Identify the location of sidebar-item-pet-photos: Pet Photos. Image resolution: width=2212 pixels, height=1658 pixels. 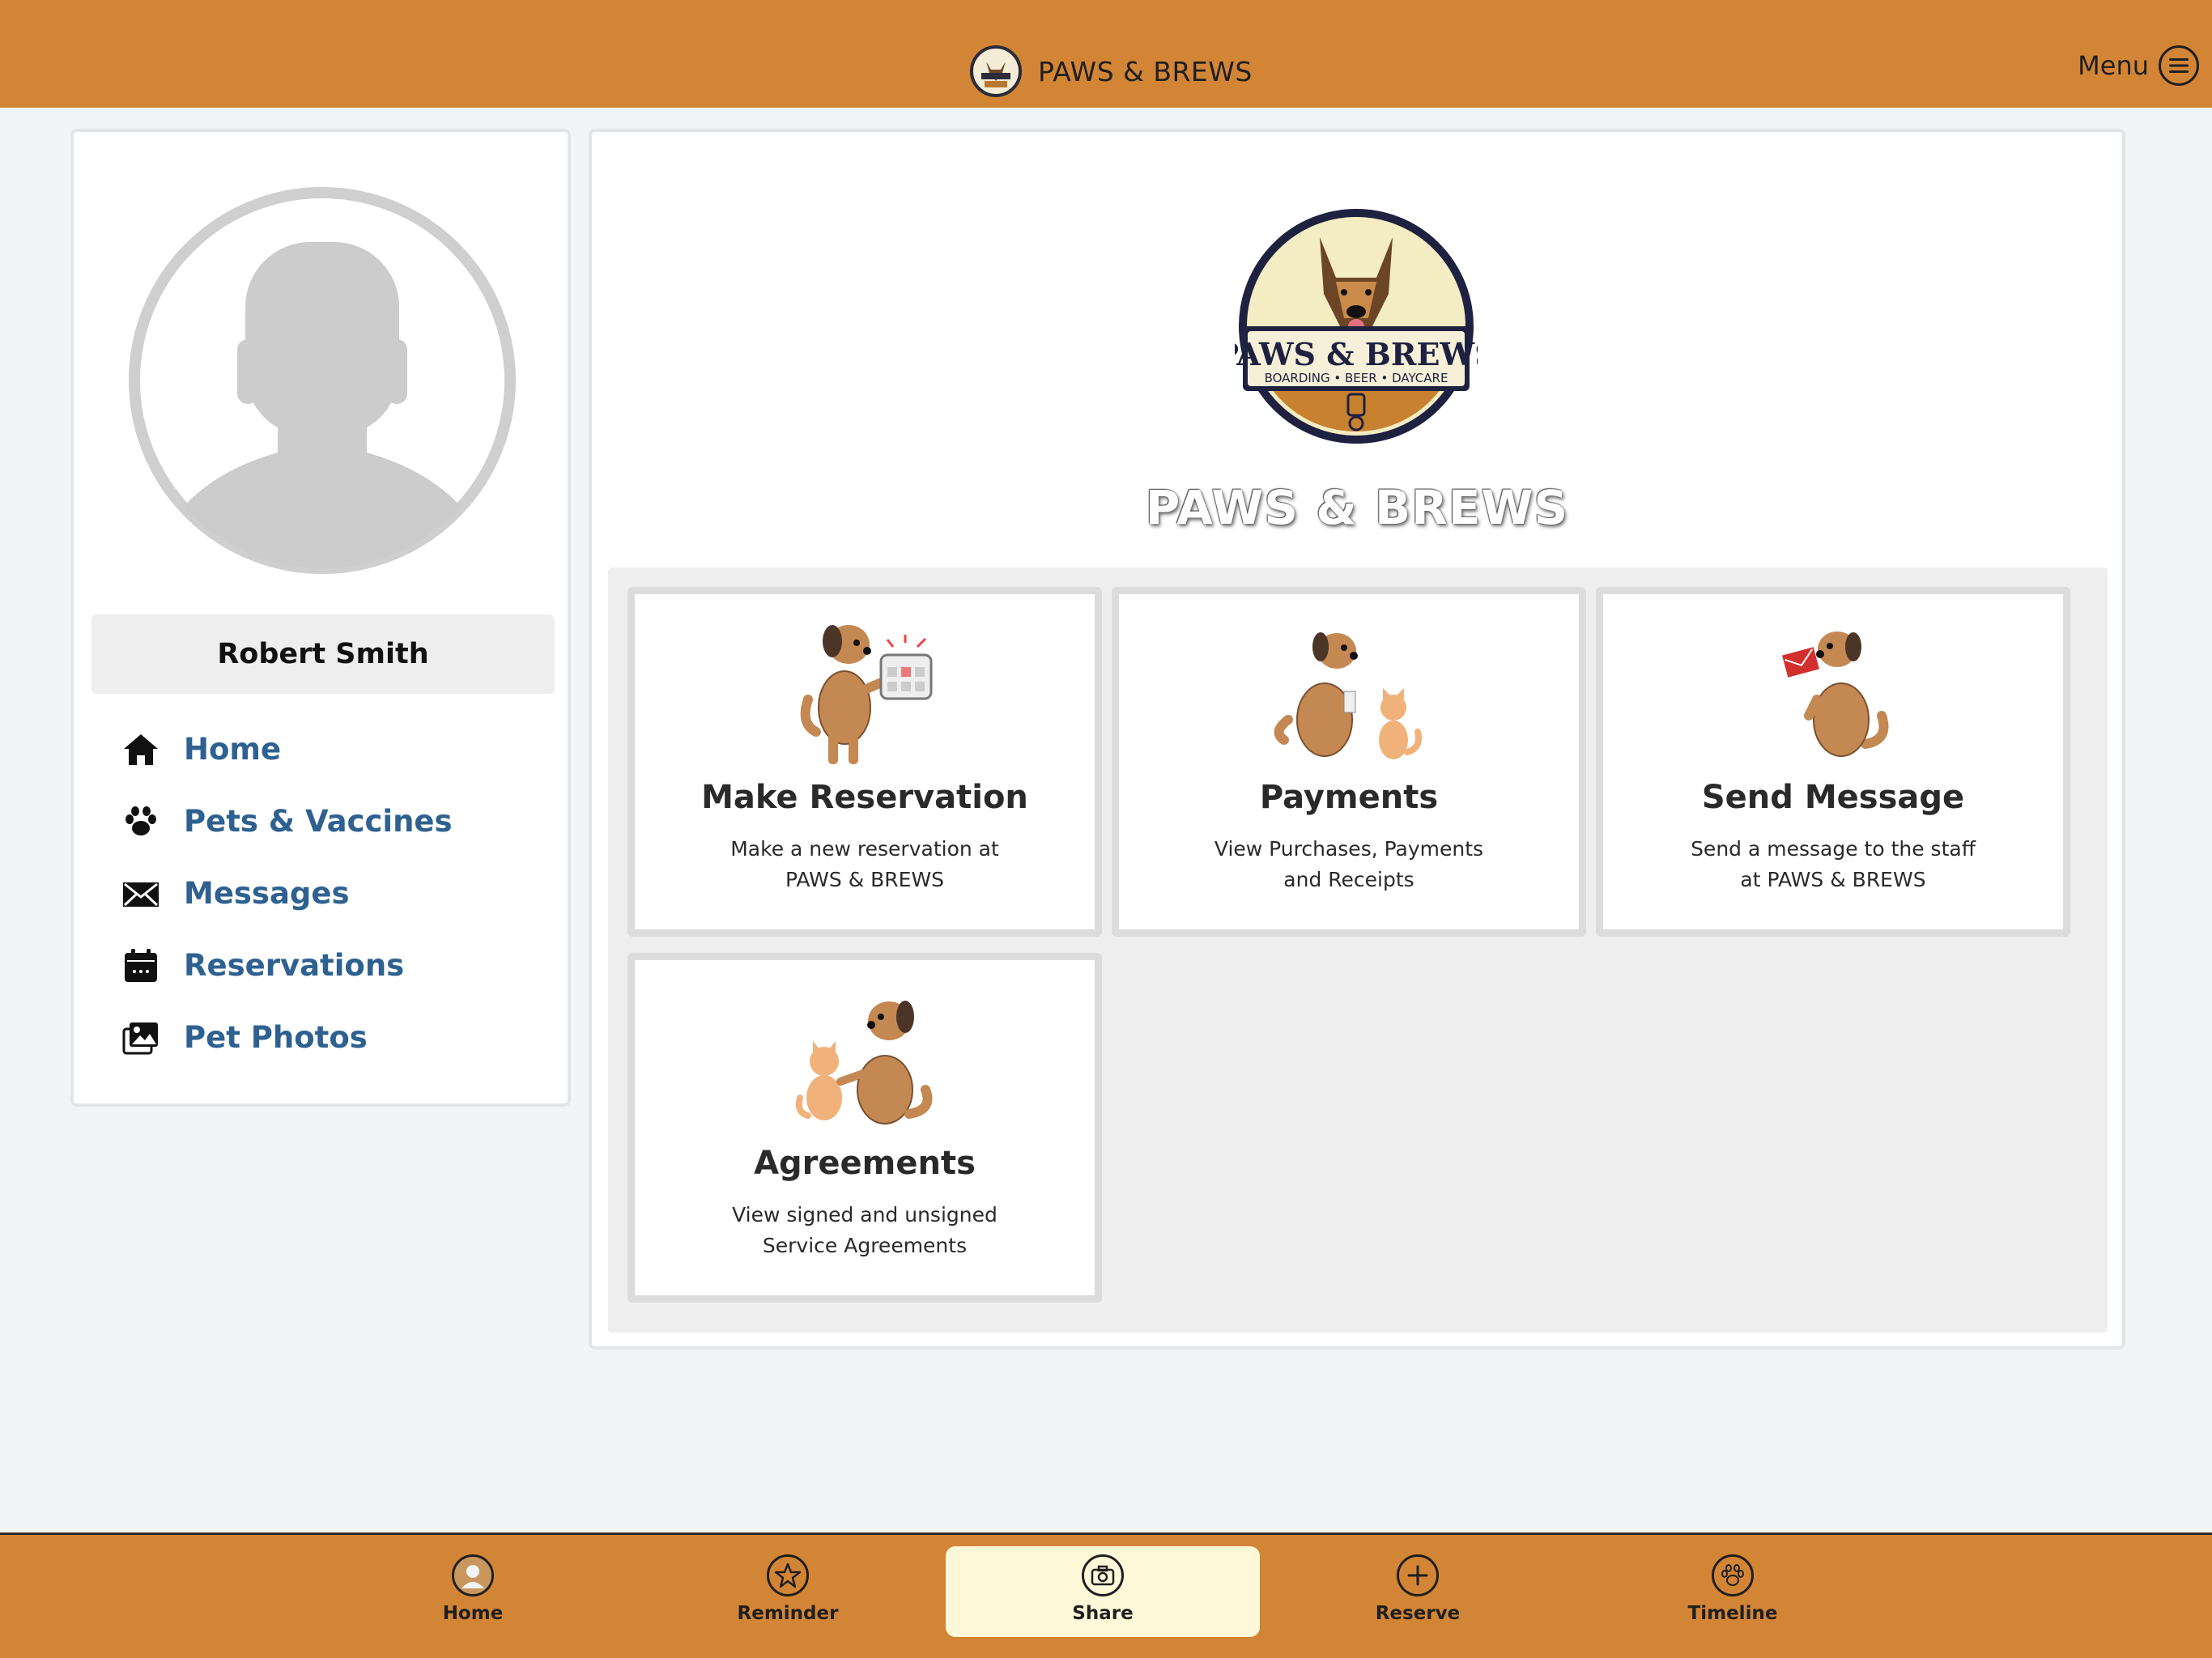
(333, 1037).